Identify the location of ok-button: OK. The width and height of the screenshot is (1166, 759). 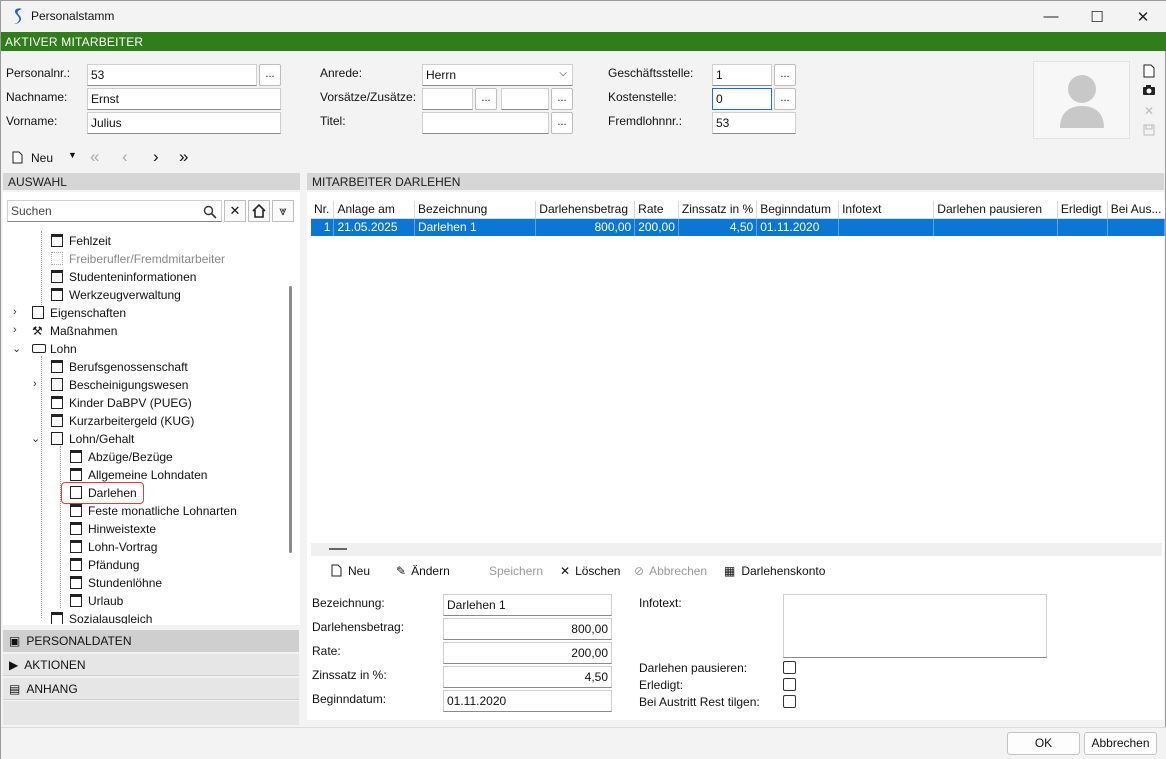
(1043, 743).